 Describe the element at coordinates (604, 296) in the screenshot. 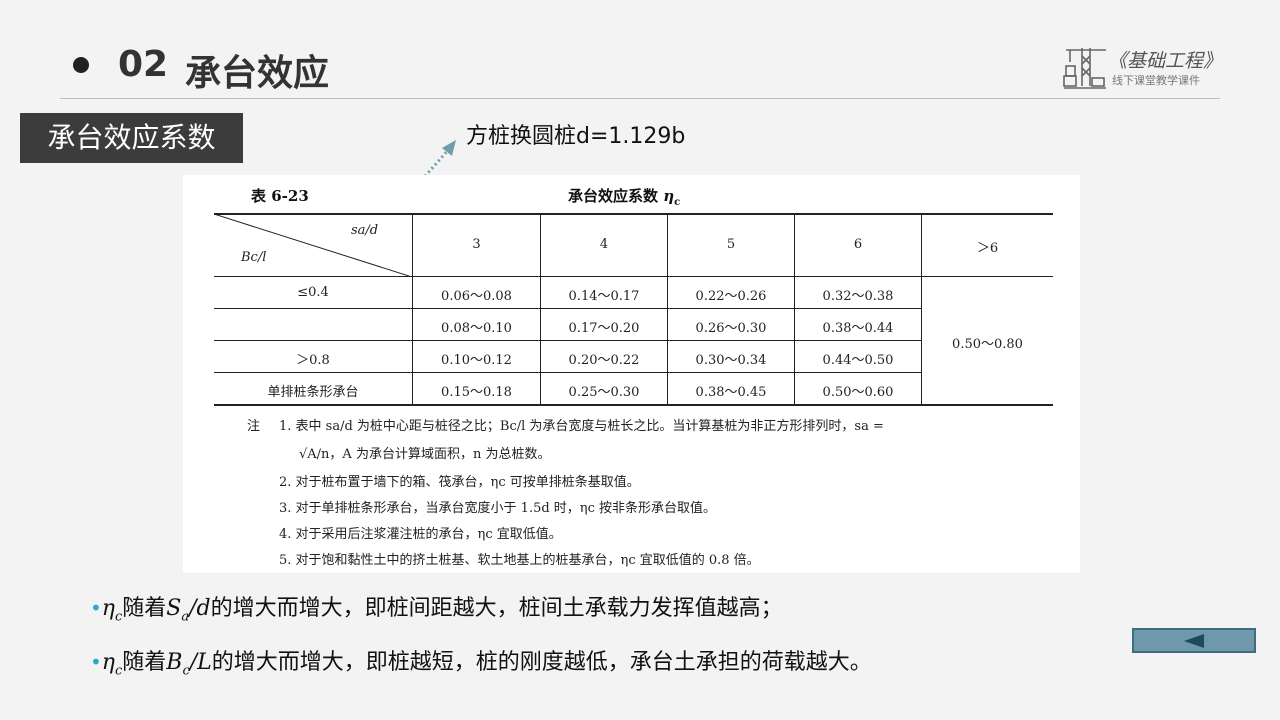

I see `table-cell: 0.14～0.17` at that location.